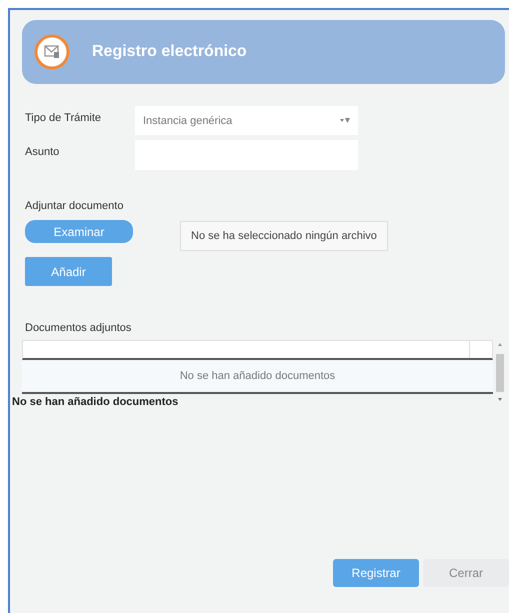  What do you see at coordinates (68, 271) in the screenshot?
I see `add-button: Añadir` at bounding box center [68, 271].